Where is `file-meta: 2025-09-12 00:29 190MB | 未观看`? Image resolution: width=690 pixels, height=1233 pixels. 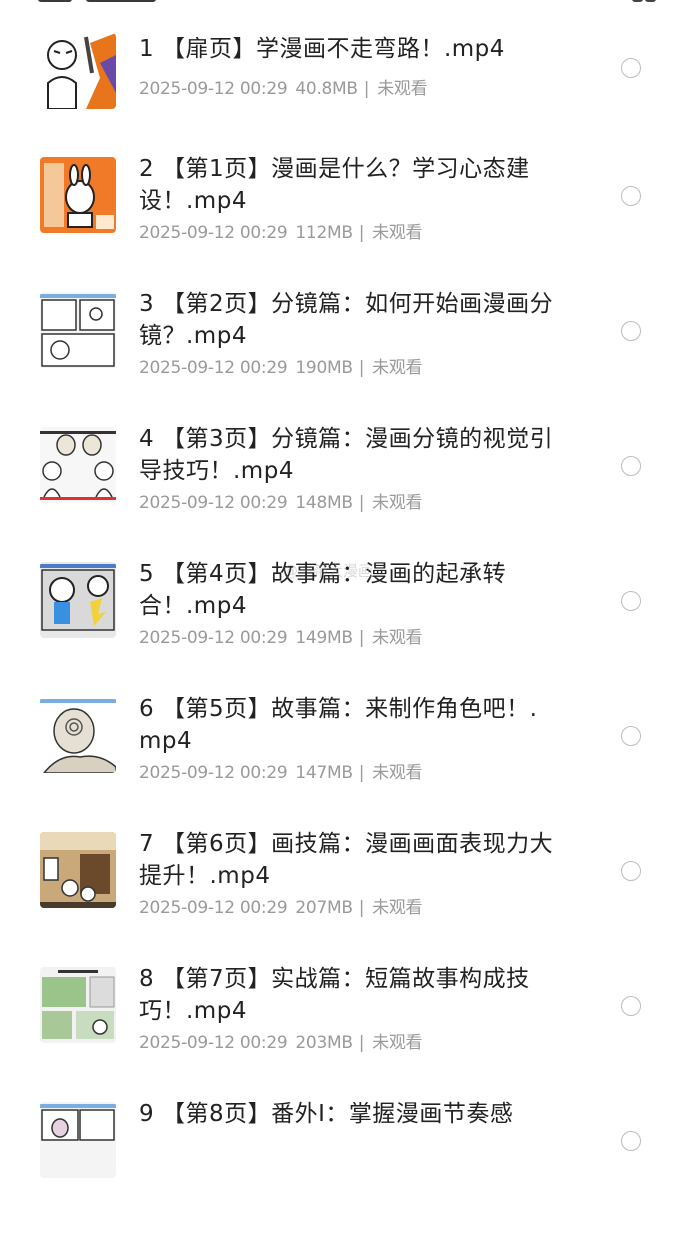 file-meta: 2025-09-12 00:29 190MB | 未观看 is located at coordinates (281, 368).